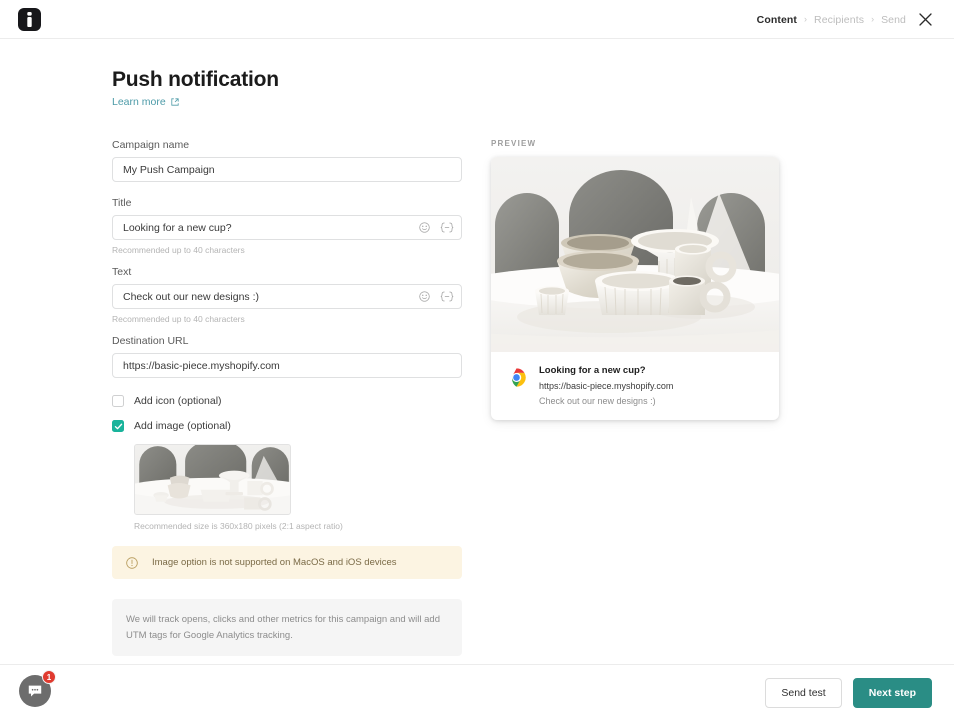 The height and width of the screenshot is (720, 954). I want to click on add-image-checkbox, so click(118, 426).